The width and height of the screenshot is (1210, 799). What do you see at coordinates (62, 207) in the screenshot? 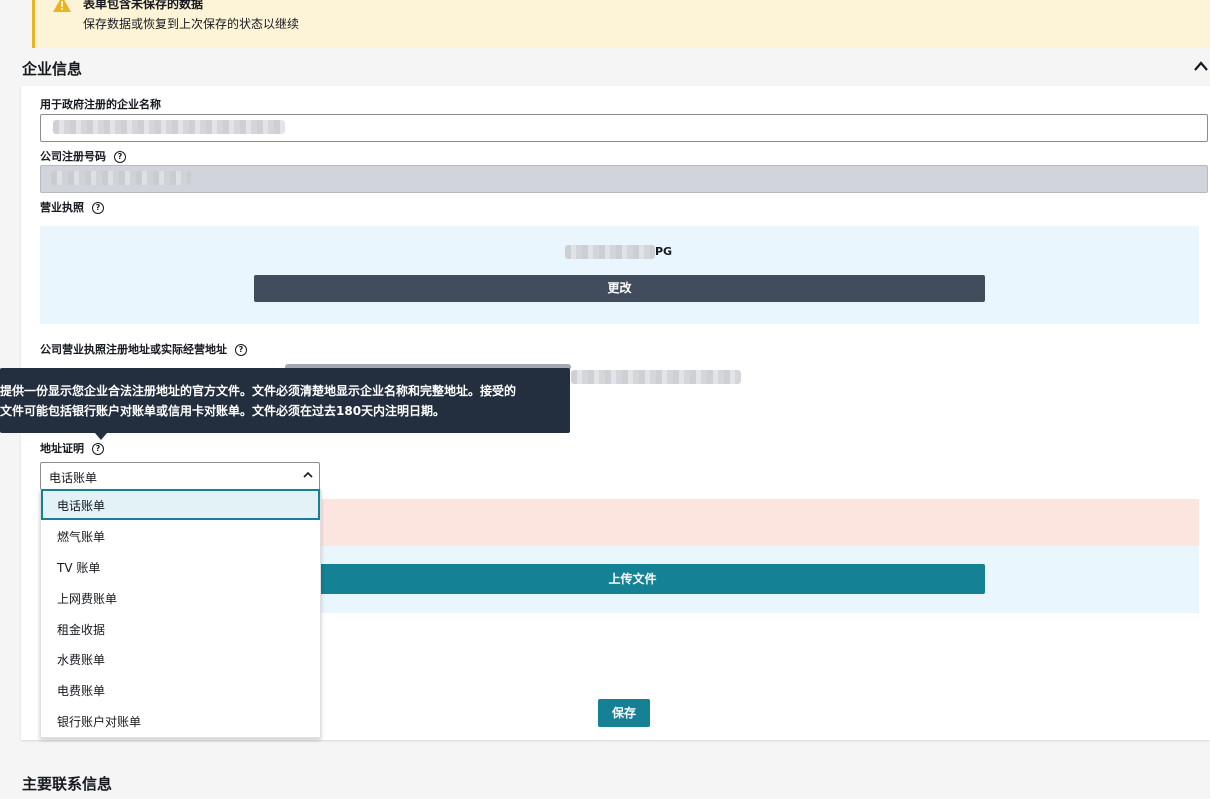
I see `license-label: 营业执照` at bounding box center [62, 207].